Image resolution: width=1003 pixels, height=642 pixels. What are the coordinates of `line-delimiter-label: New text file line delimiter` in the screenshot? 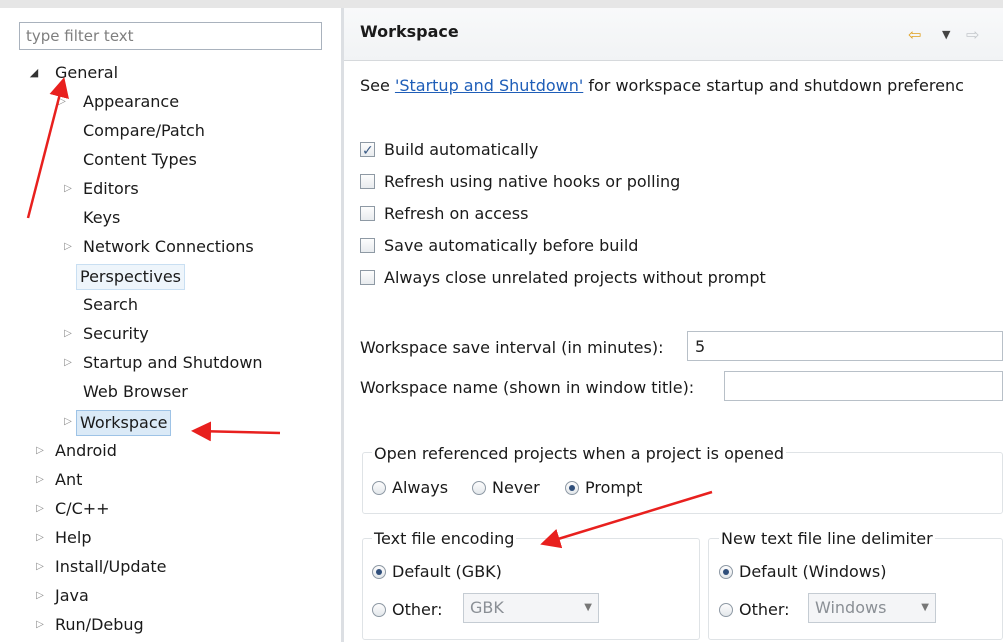 It's located at (827, 538).